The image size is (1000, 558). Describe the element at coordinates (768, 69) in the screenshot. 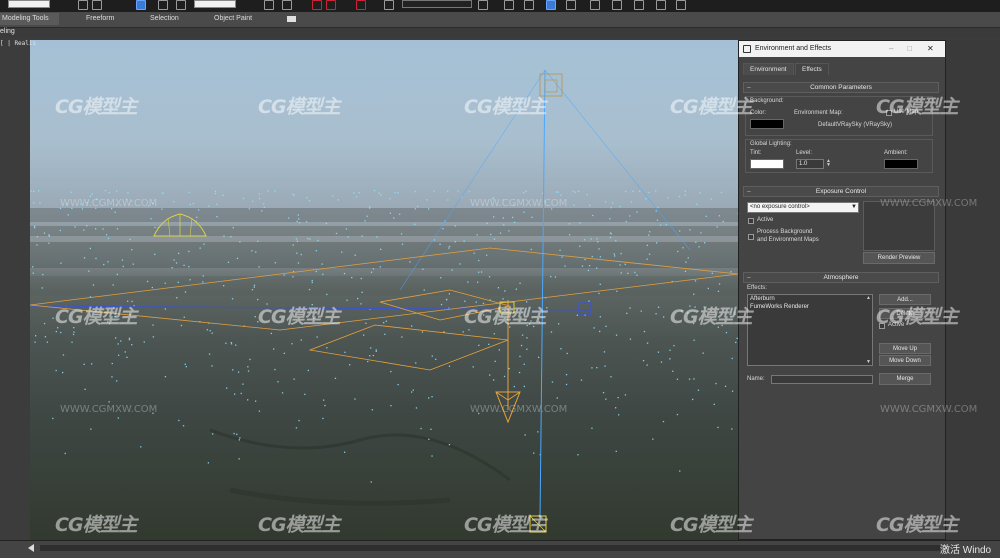

I see `tab-environment: Environment` at that location.